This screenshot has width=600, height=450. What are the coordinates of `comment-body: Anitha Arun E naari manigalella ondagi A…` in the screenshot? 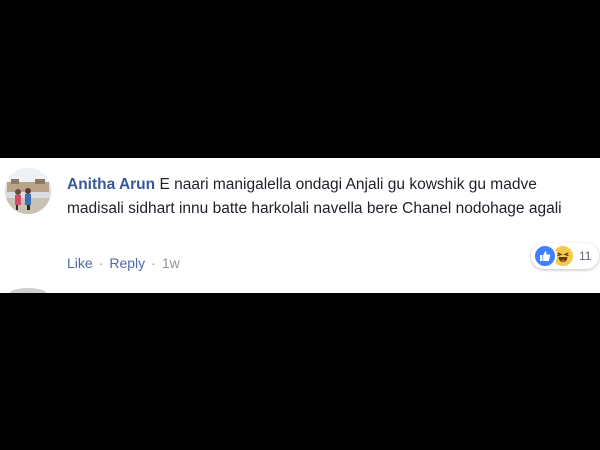 It's located at (327, 197).